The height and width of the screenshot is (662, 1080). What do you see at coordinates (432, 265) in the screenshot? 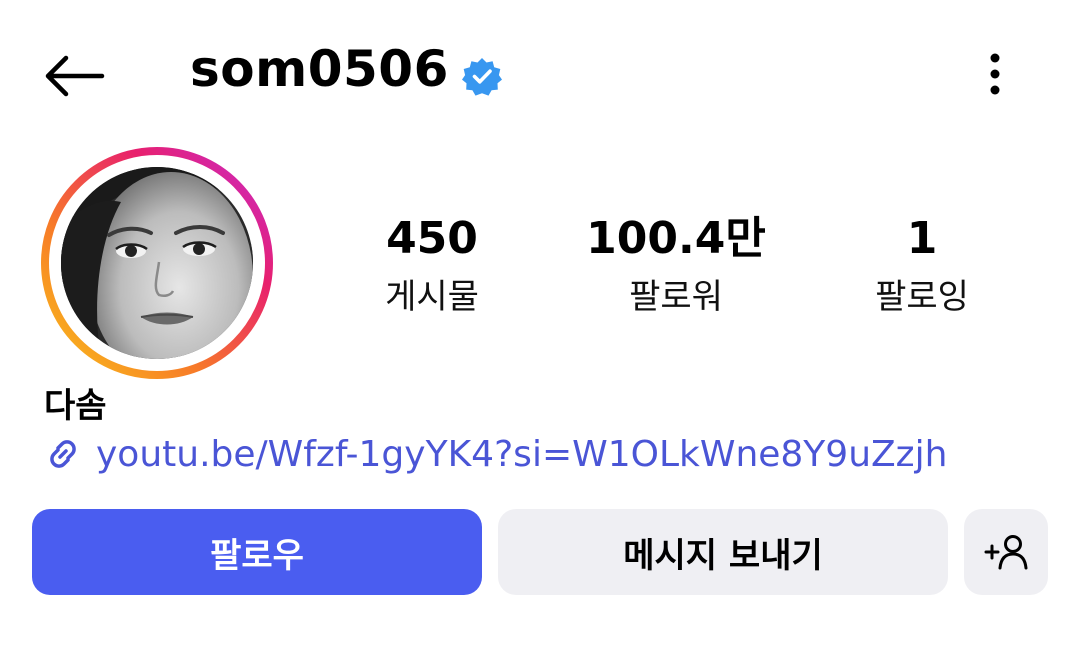
I see `stat-posts: 450 게시물` at bounding box center [432, 265].